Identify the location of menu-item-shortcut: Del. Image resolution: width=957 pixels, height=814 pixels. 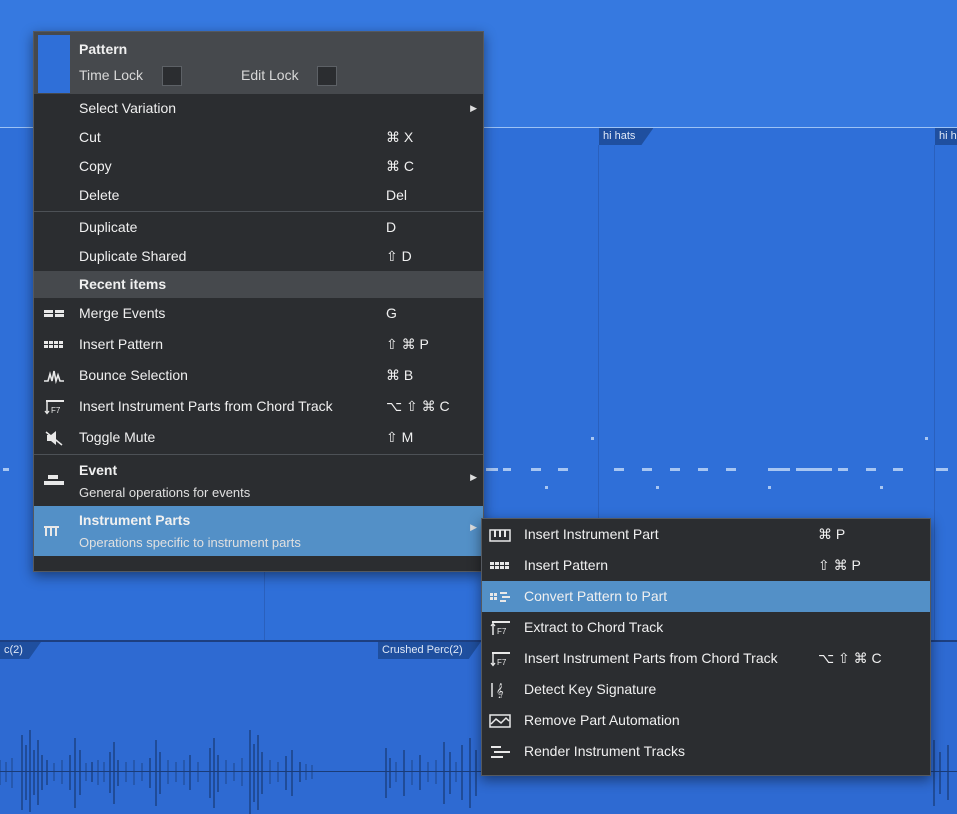
(397, 195).